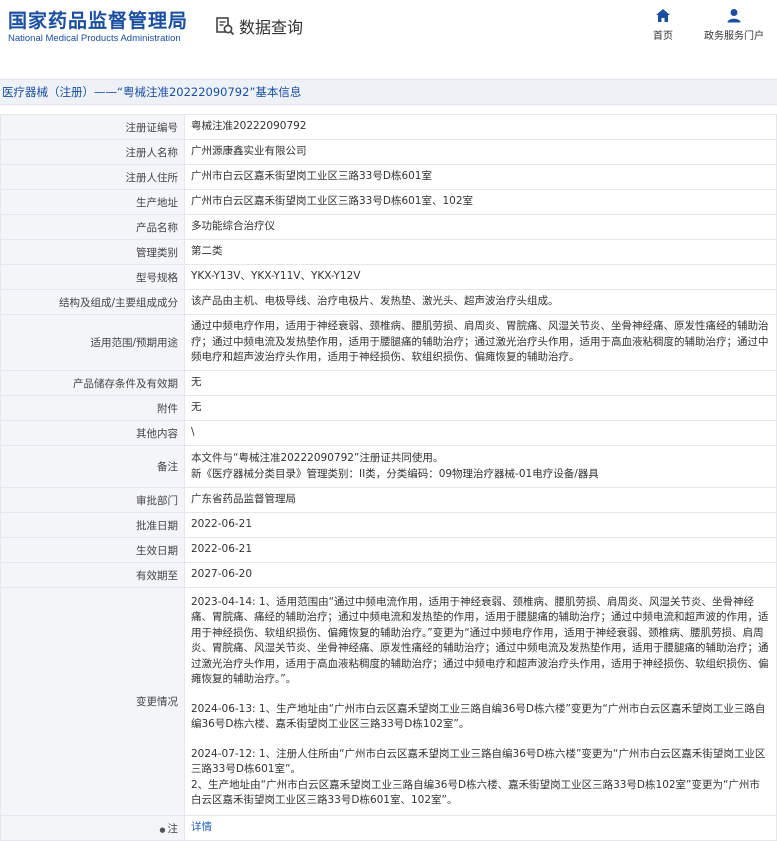  I want to click on row-label: 批准日期, so click(92, 525).